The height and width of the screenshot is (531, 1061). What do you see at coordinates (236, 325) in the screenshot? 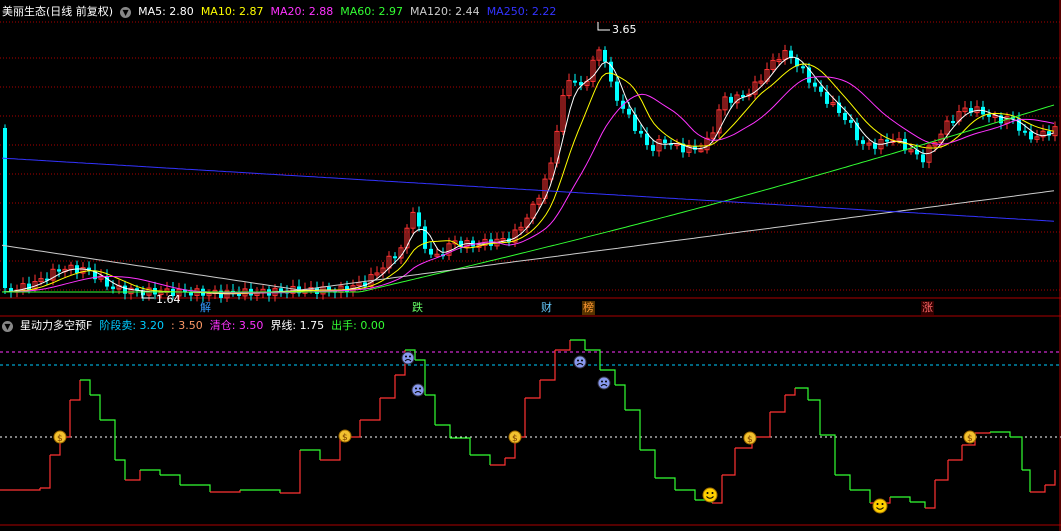
I see `sub-indicator-2: 清仓: 3.50` at bounding box center [236, 325].